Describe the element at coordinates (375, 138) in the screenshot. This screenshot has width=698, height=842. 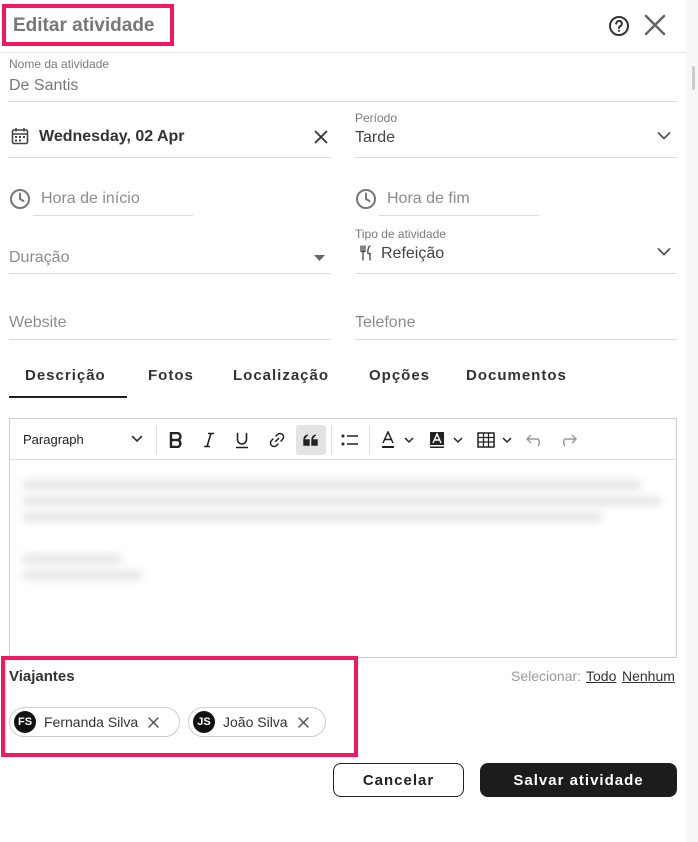
I see `period-select: Tarde` at that location.